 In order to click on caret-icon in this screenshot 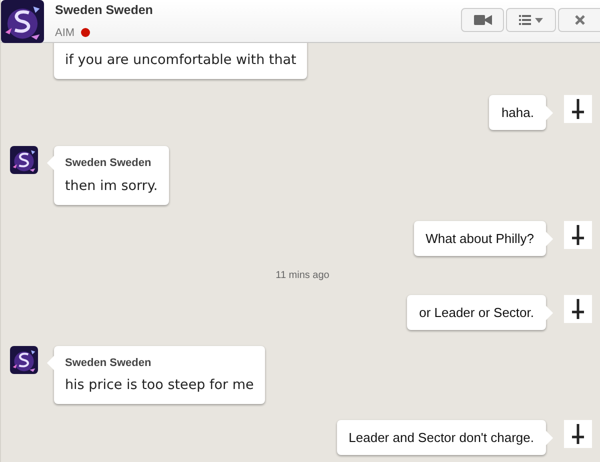, I will do `click(539, 20)`.